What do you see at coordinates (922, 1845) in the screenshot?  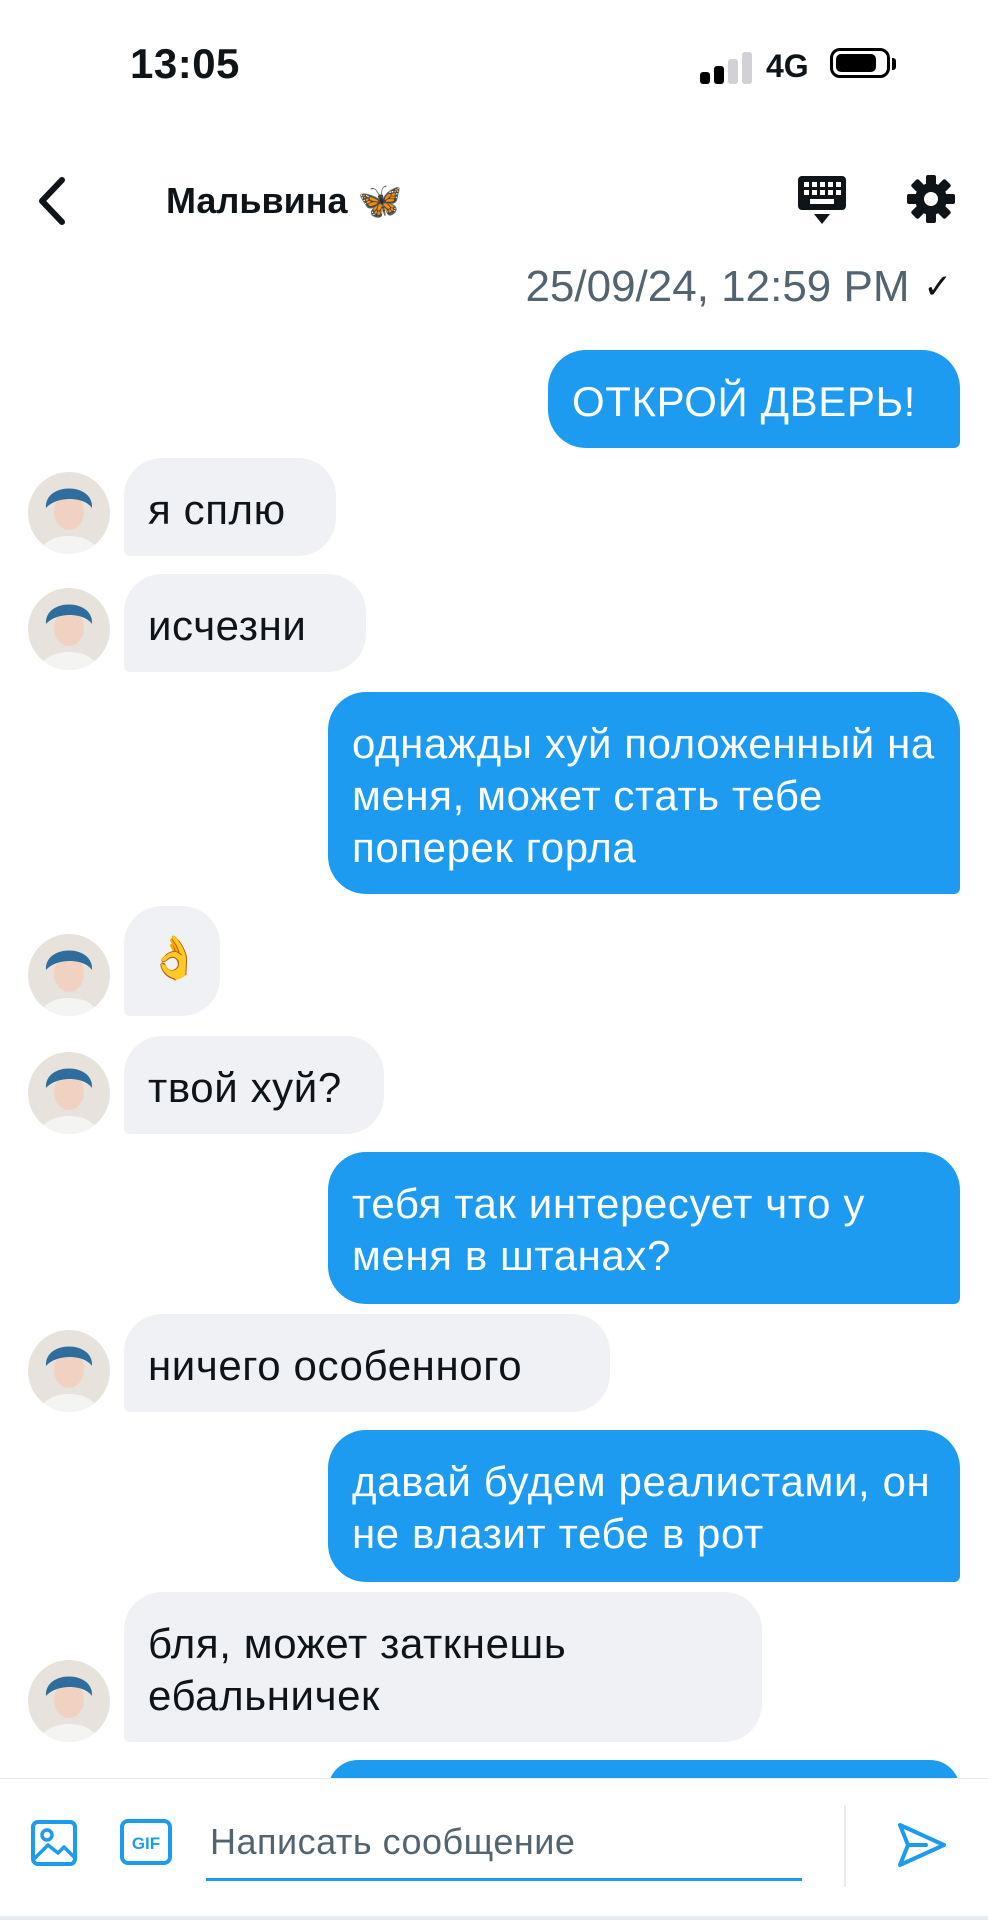 I see `send-icon` at bounding box center [922, 1845].